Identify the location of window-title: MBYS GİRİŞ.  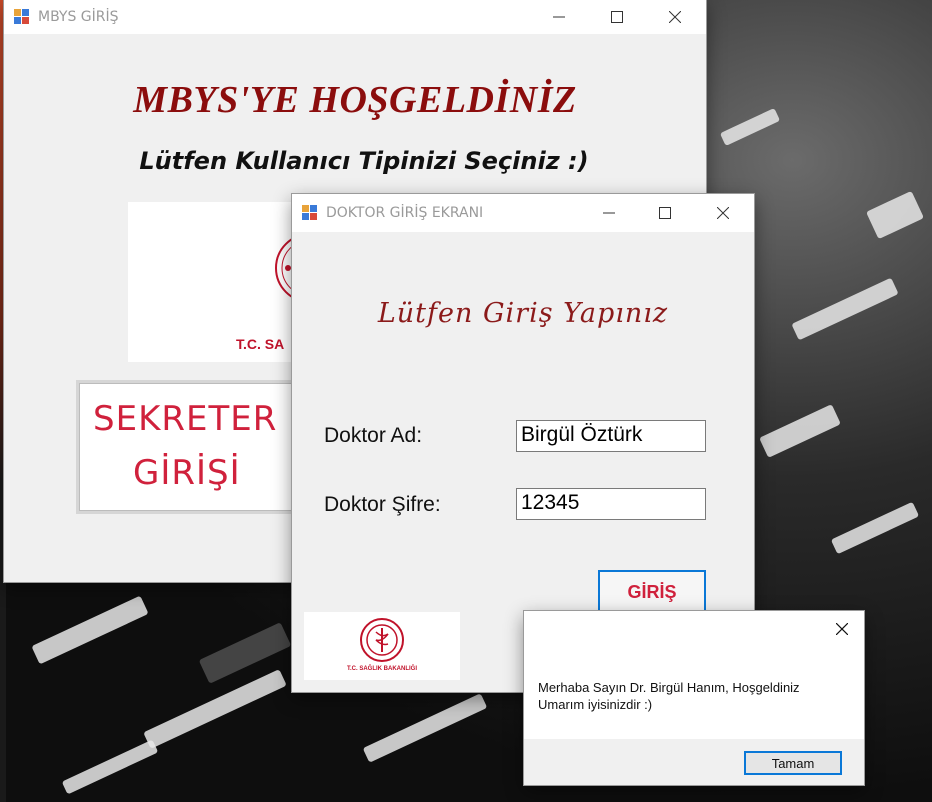
(78, 17).